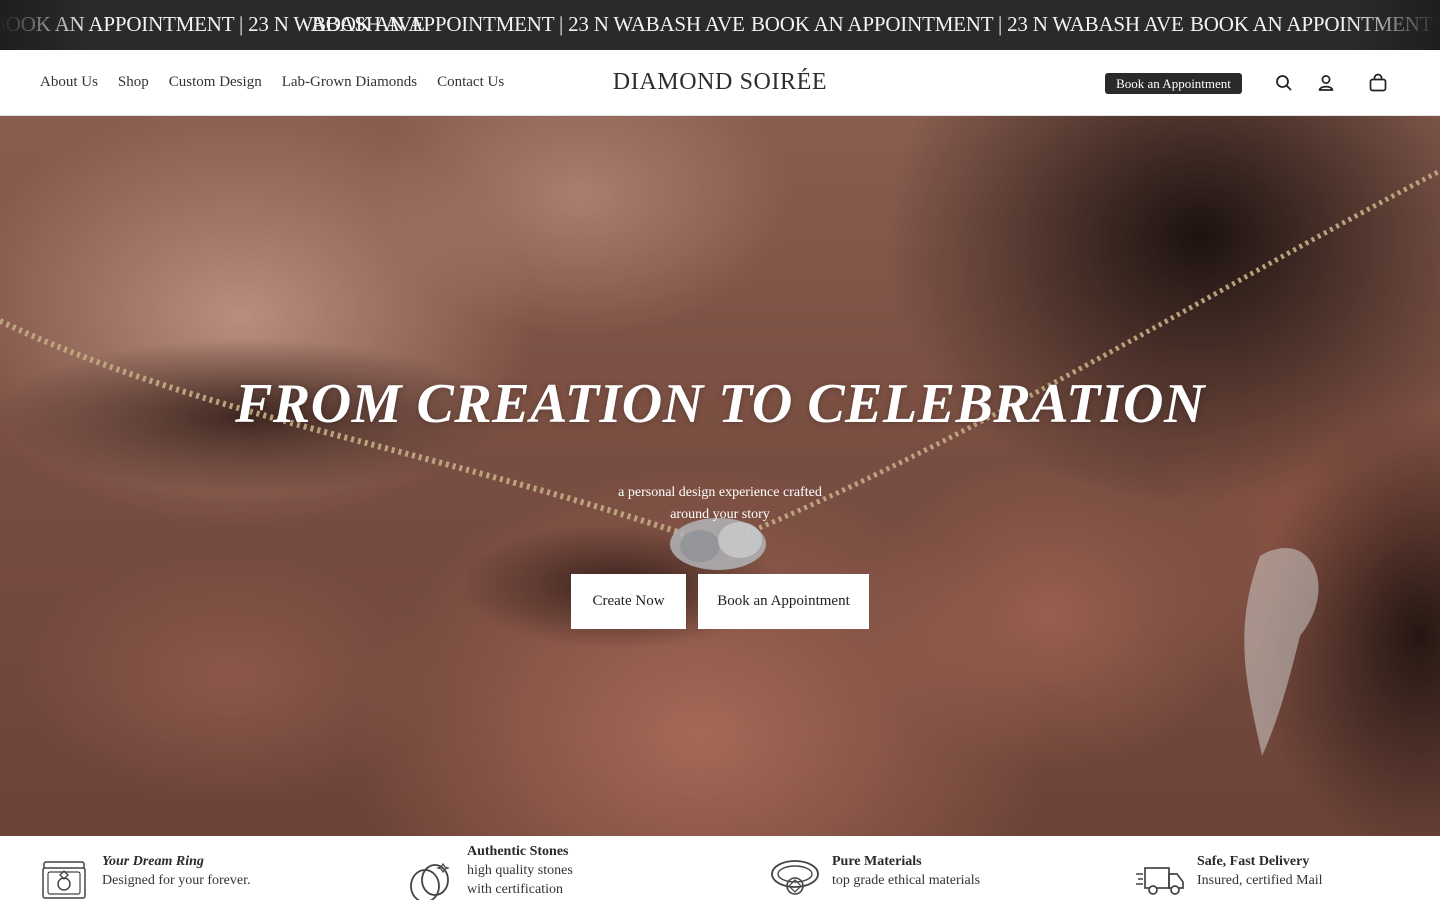 This screenshot has height=900, width=1440. I want to click on marquee-fade-left, so click(45, 25).